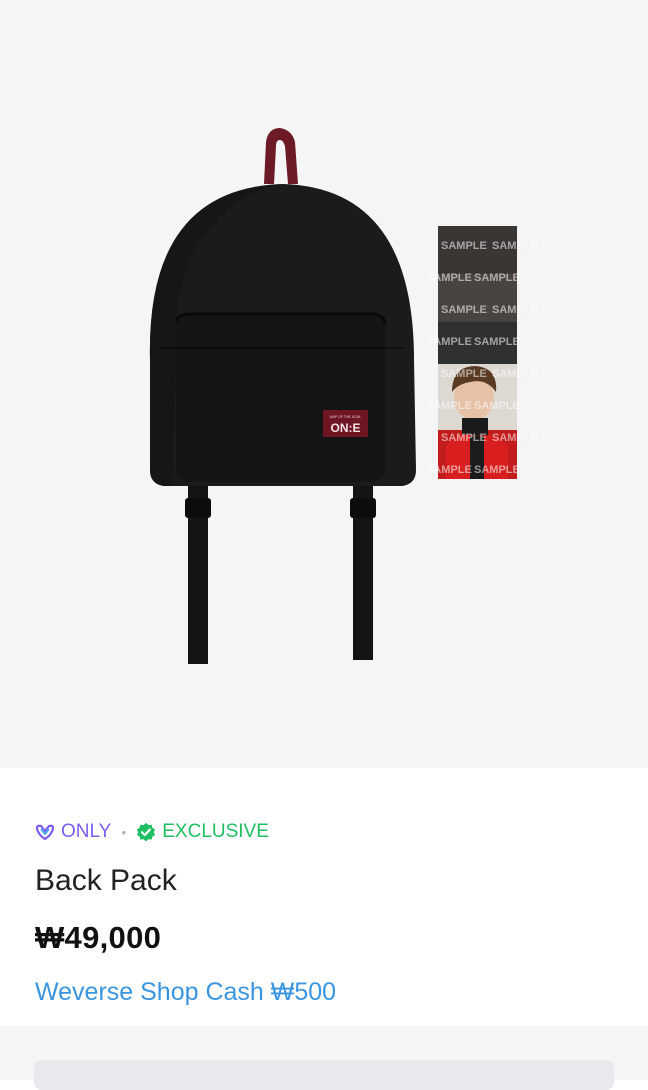 The image size is (648, 1090). Describe the element at coordinates (86, 831) in the screenshot. I see `only-label: ONLY` at that location.